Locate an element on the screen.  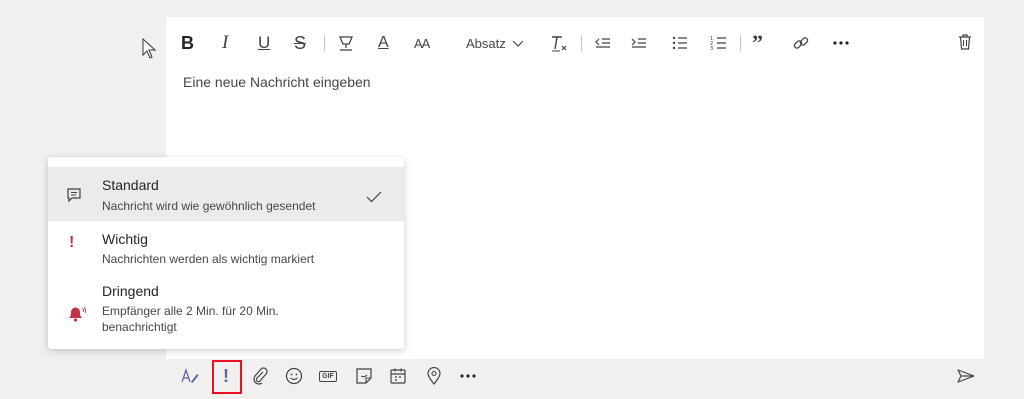
more-options-button is located at coordinates (841, 43).